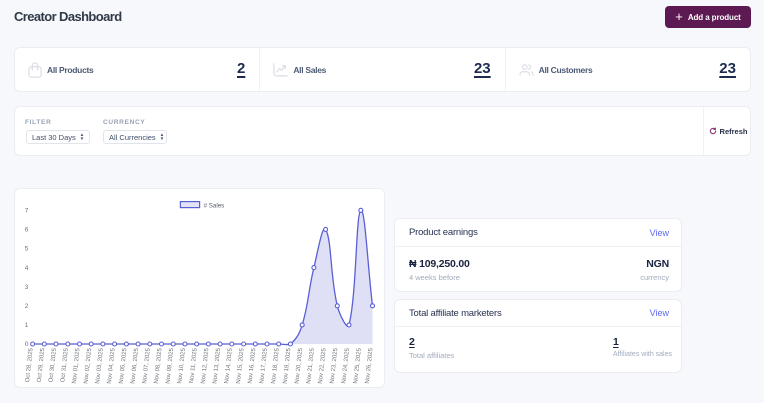 The height and width of the screenshot is (403, 764). Describe the element at coordinates (311, 365) in the screenshot. I see `svg-text: Nov 21, 2025` at that location.